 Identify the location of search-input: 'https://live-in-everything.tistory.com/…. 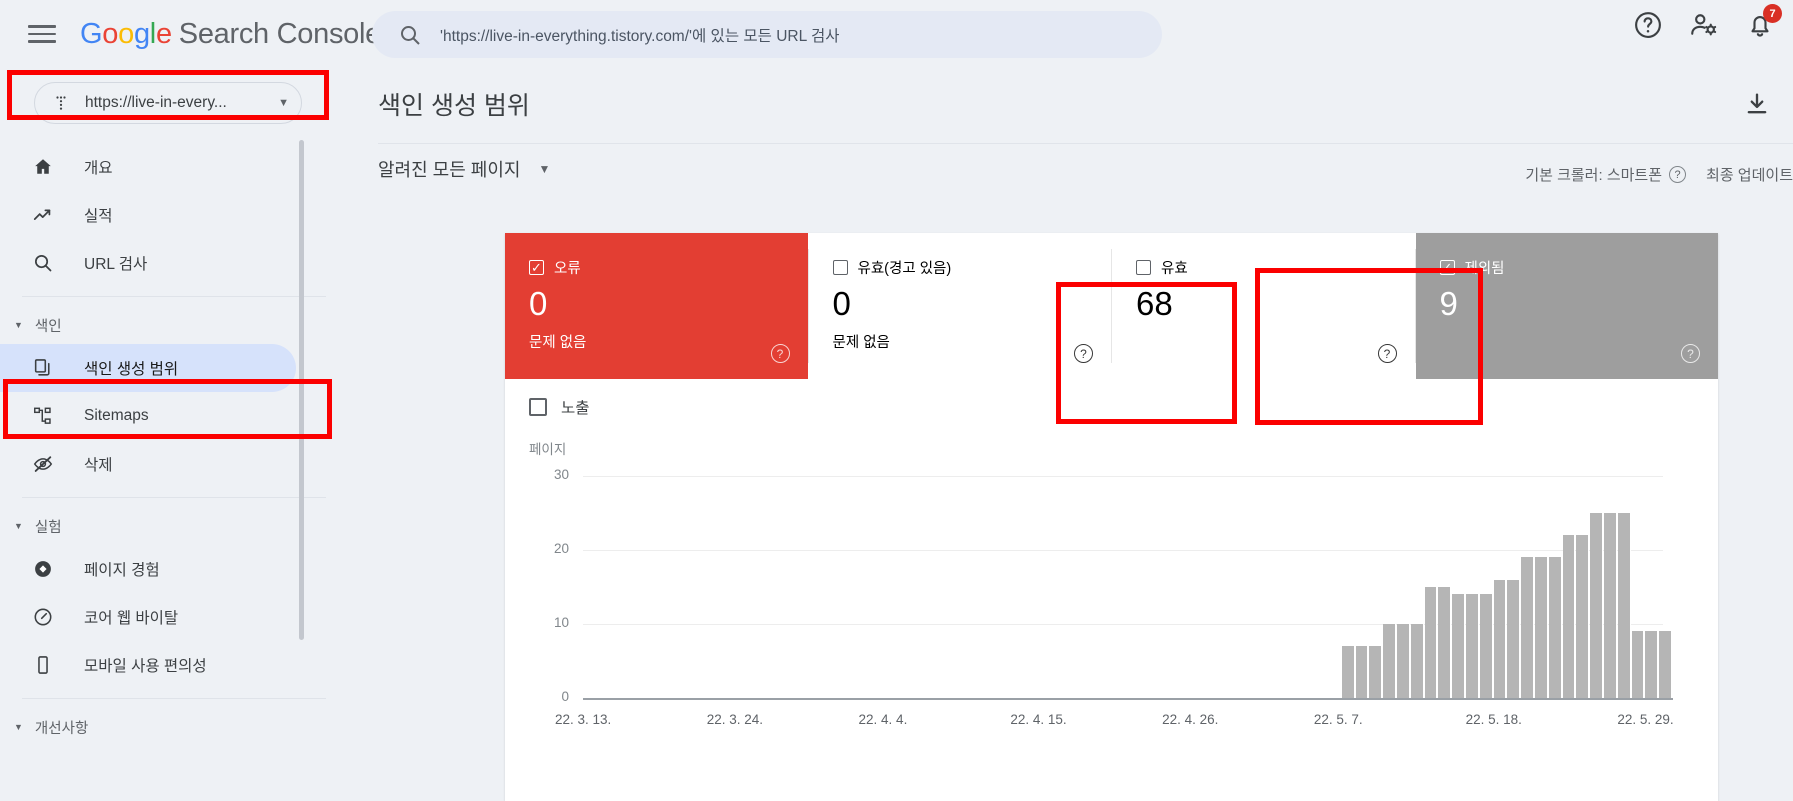
(767, 34).